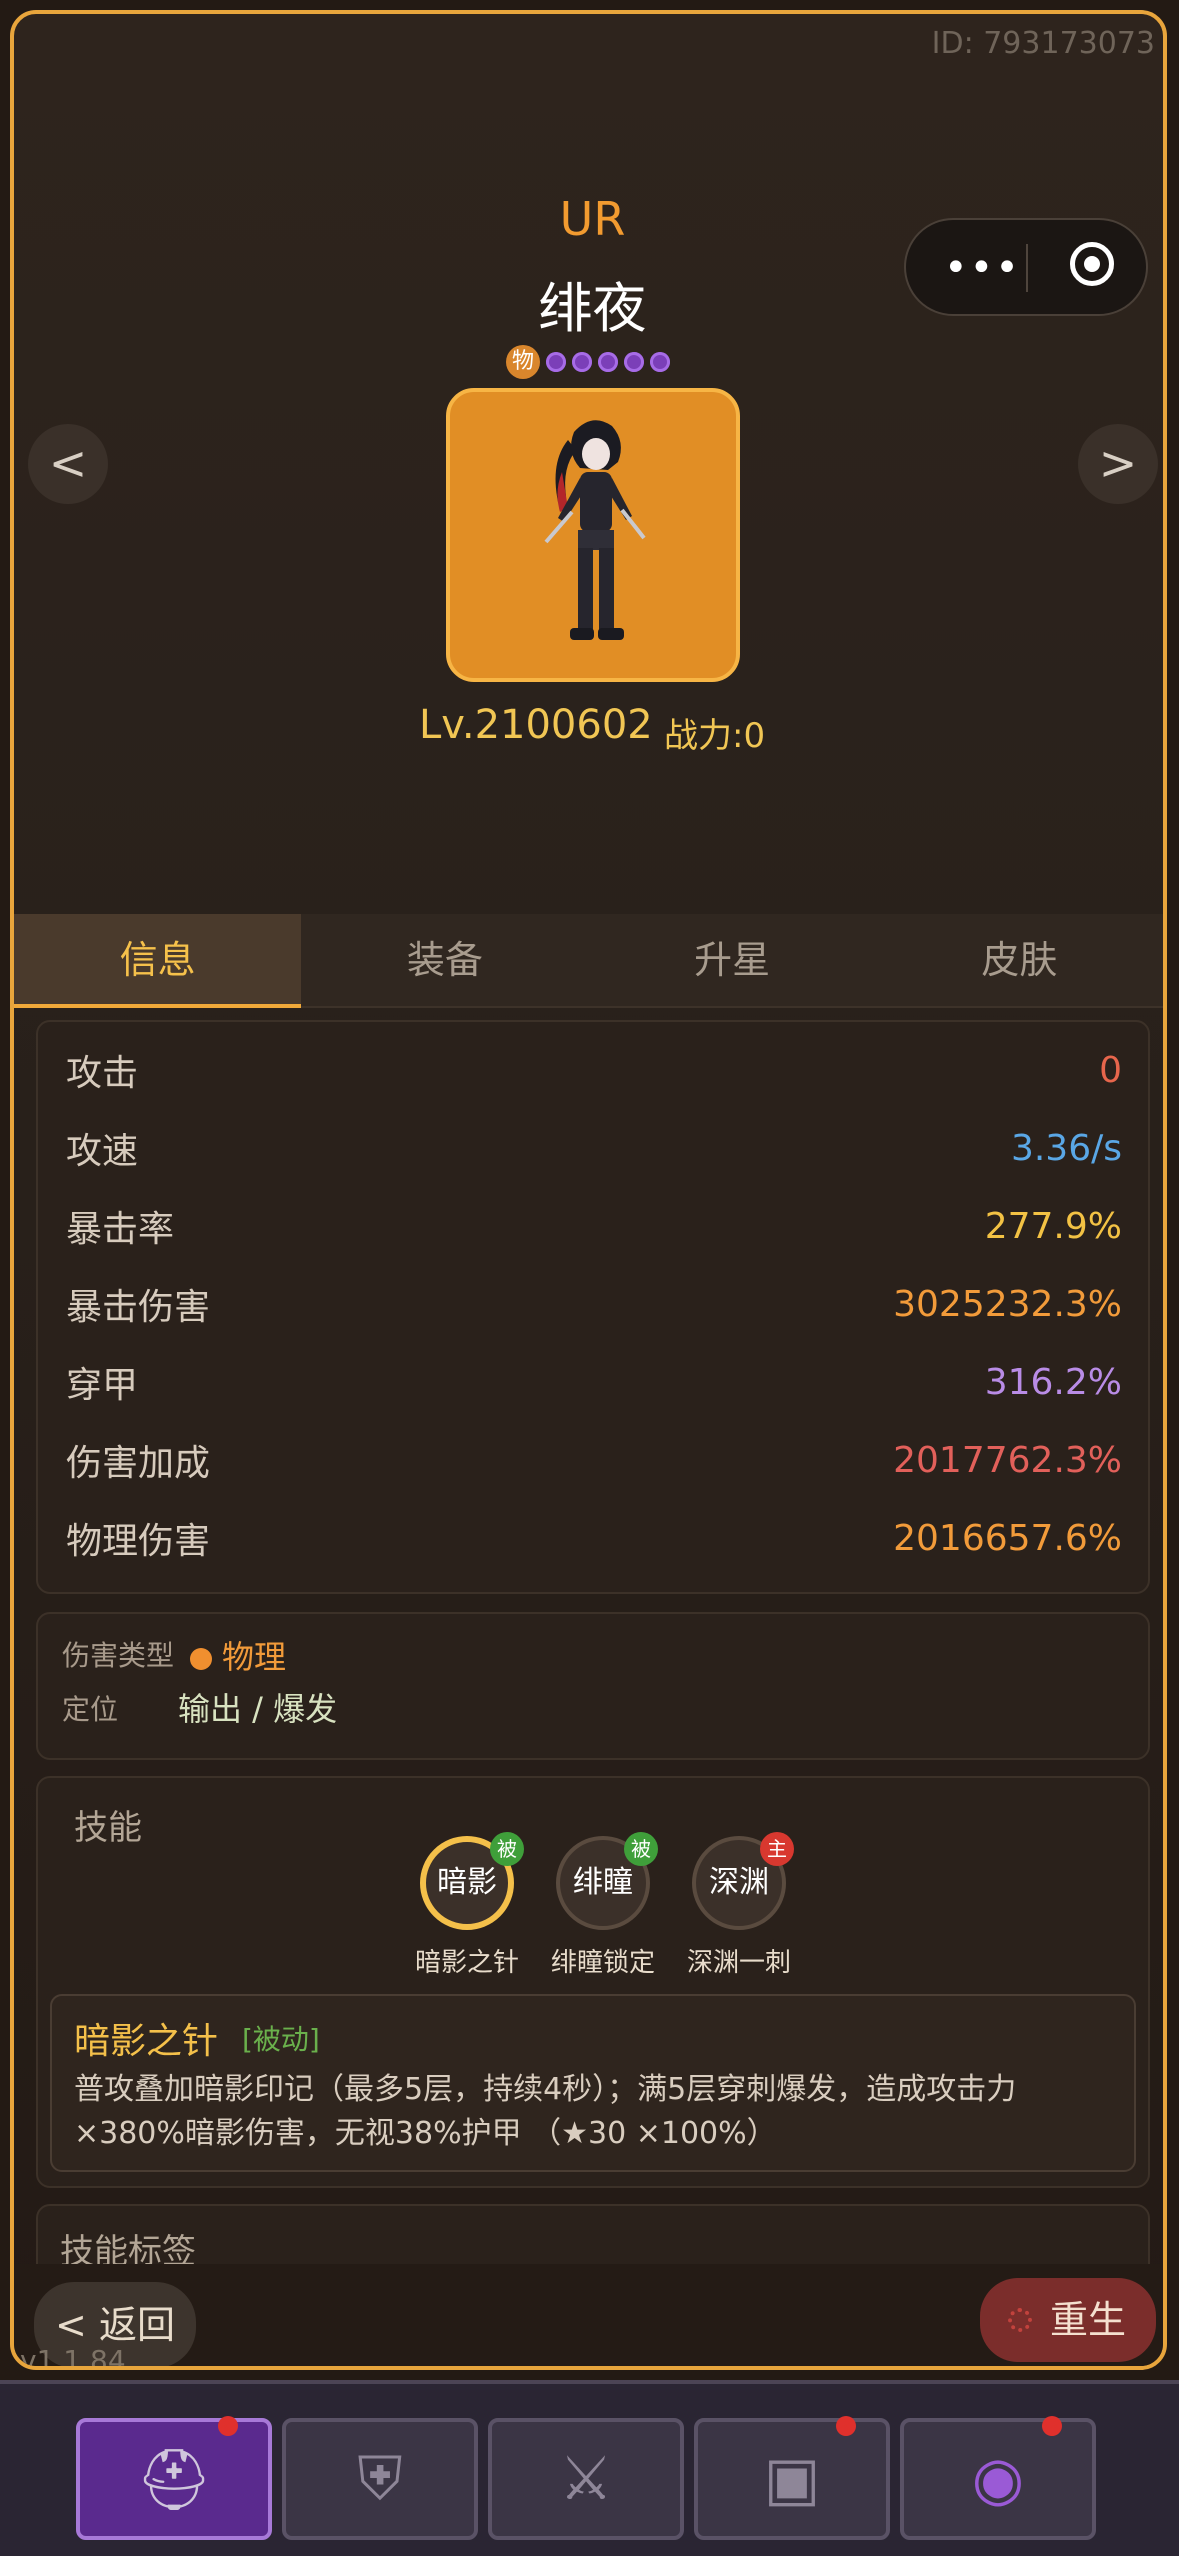 The image size is (1179, 2556). Describe the element at coordinates (594, 1382) in the screenshot. I see `stat-row: 穿甲 316.2%` at that location.